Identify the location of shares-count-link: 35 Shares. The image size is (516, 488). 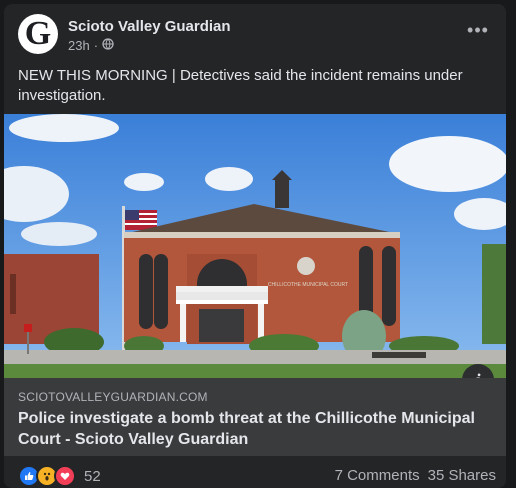
(462, 475).